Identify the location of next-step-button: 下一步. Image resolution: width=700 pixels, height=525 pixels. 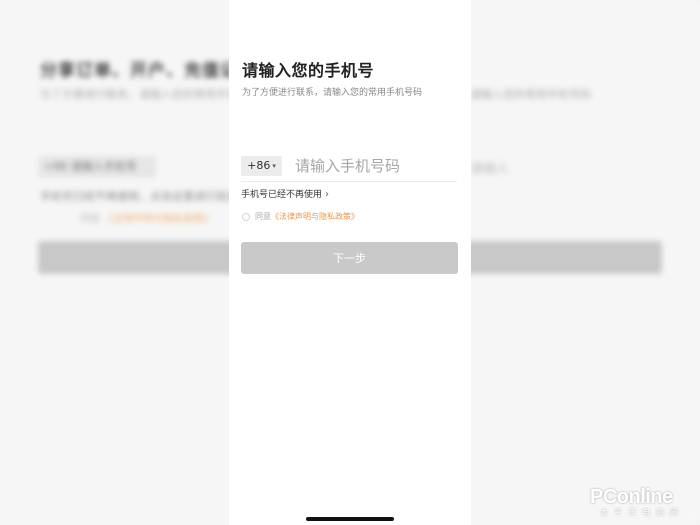
(349, 258).